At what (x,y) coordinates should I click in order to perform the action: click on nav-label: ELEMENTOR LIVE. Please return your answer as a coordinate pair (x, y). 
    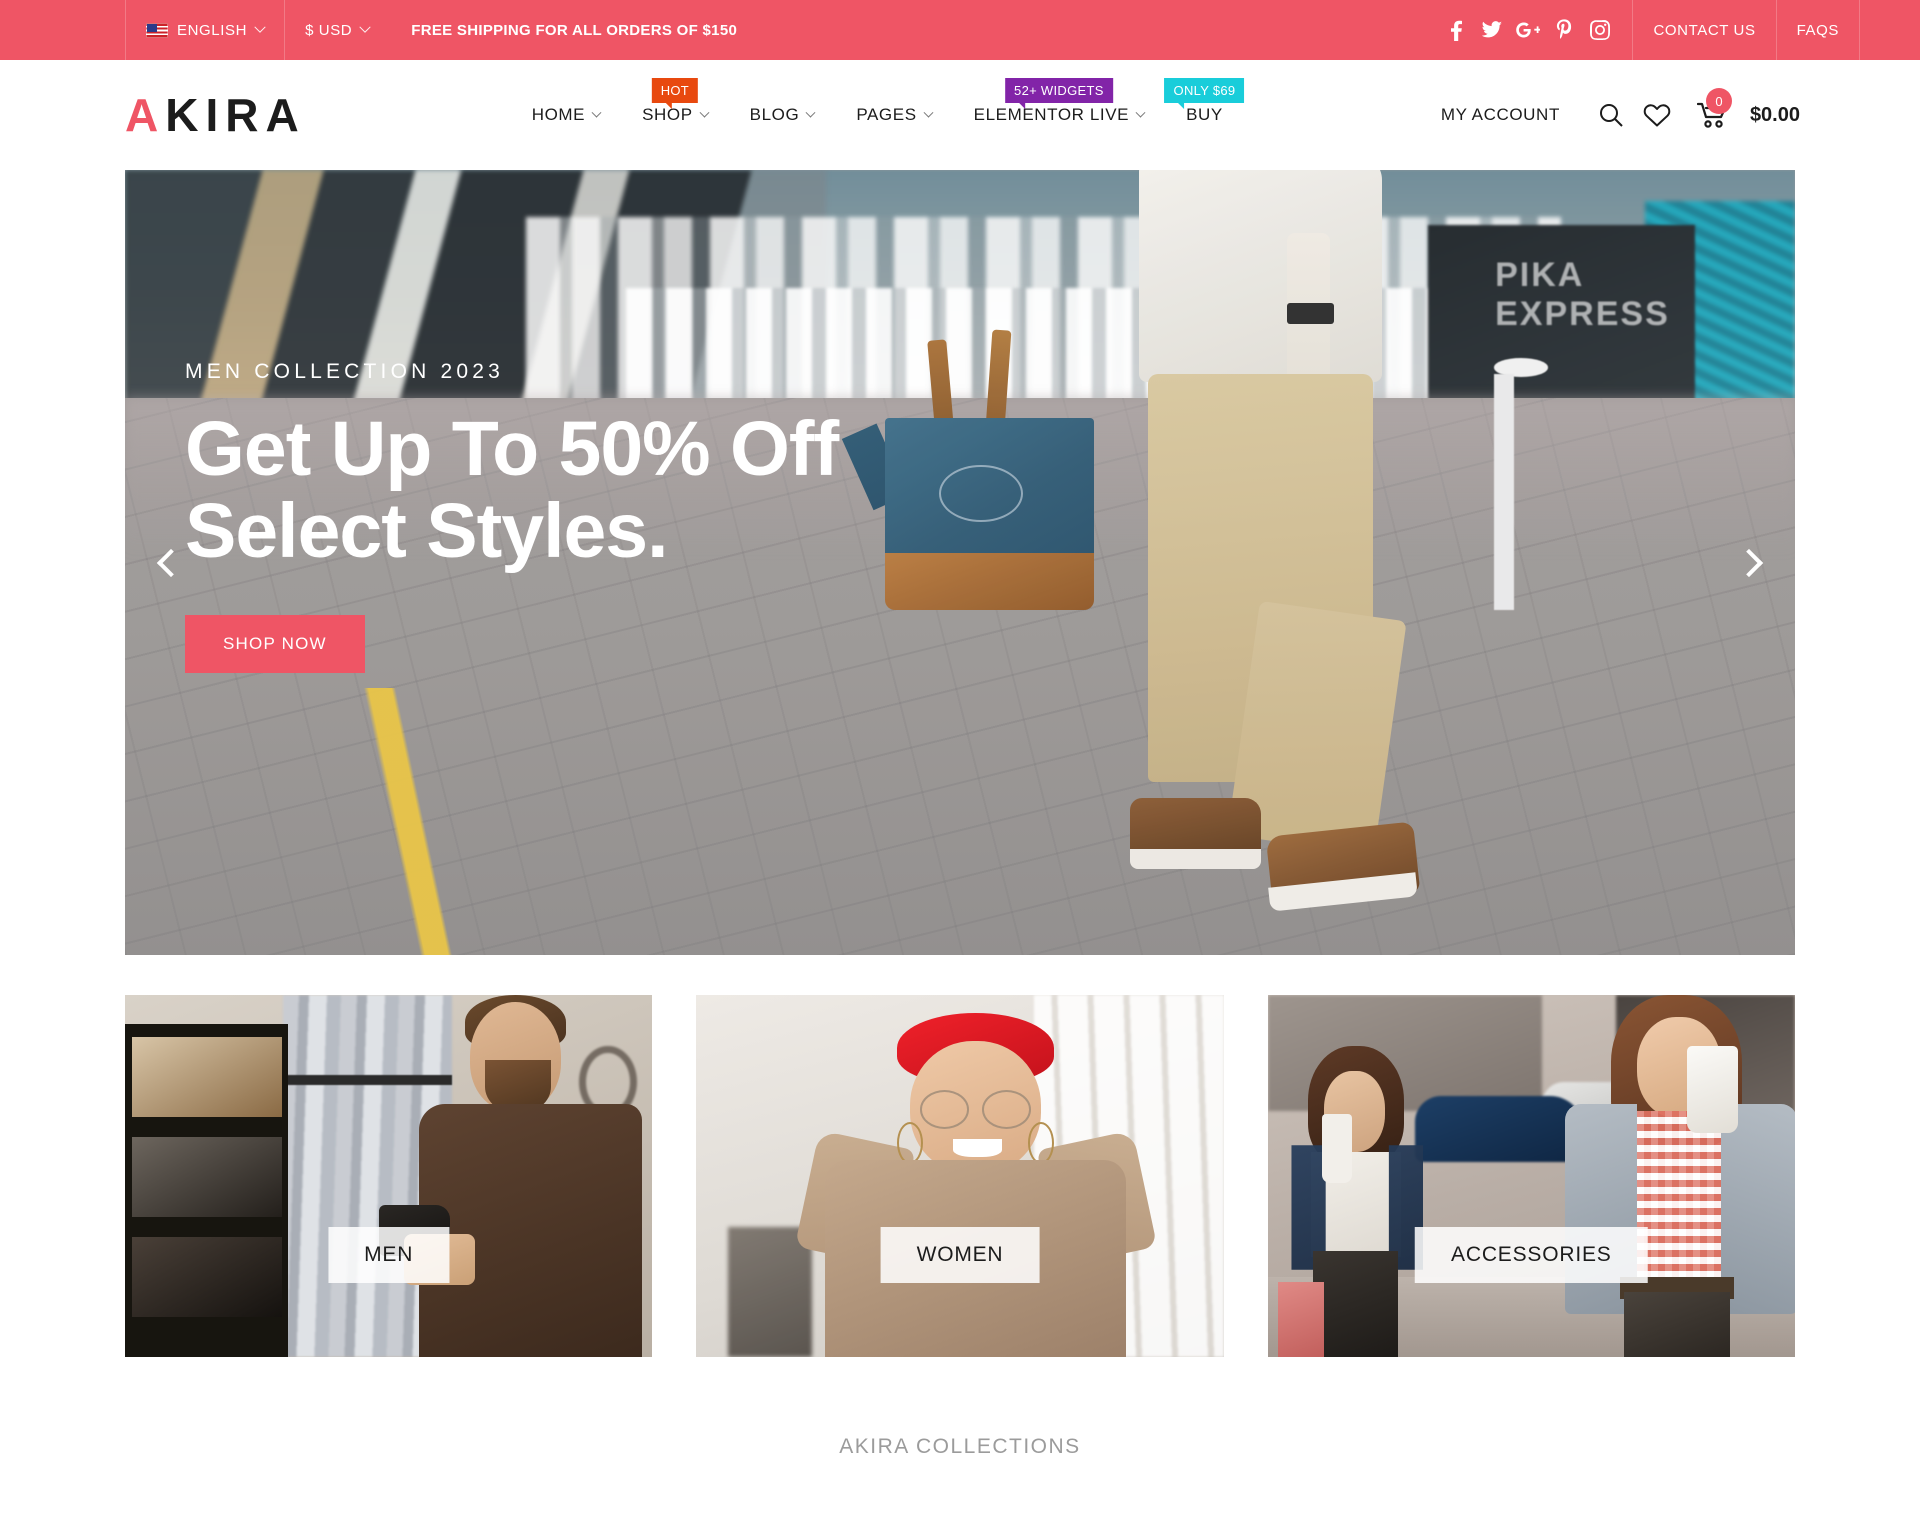
    Looking at the image, I should click on (1051, 114).